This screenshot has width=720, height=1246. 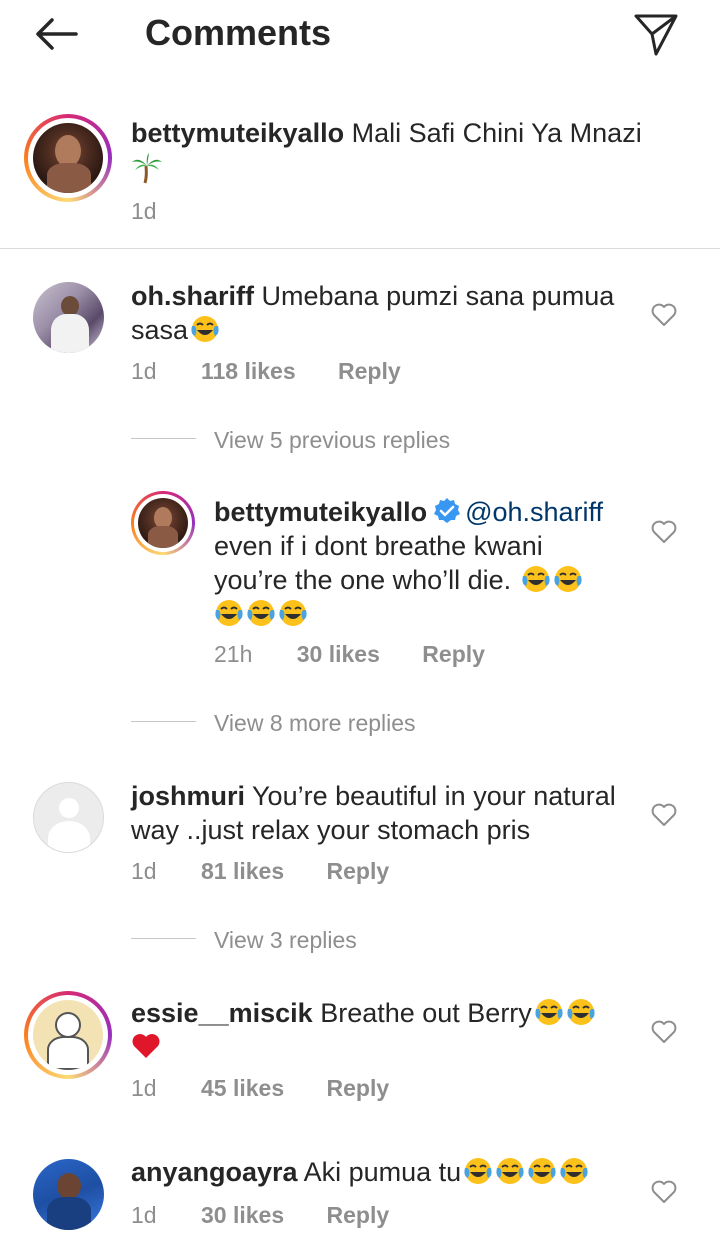 What do you see at coordinates (214, 1172) in the screenshot?
I see `comment-username: anyangoayra` at bounding box center [214, 1172].